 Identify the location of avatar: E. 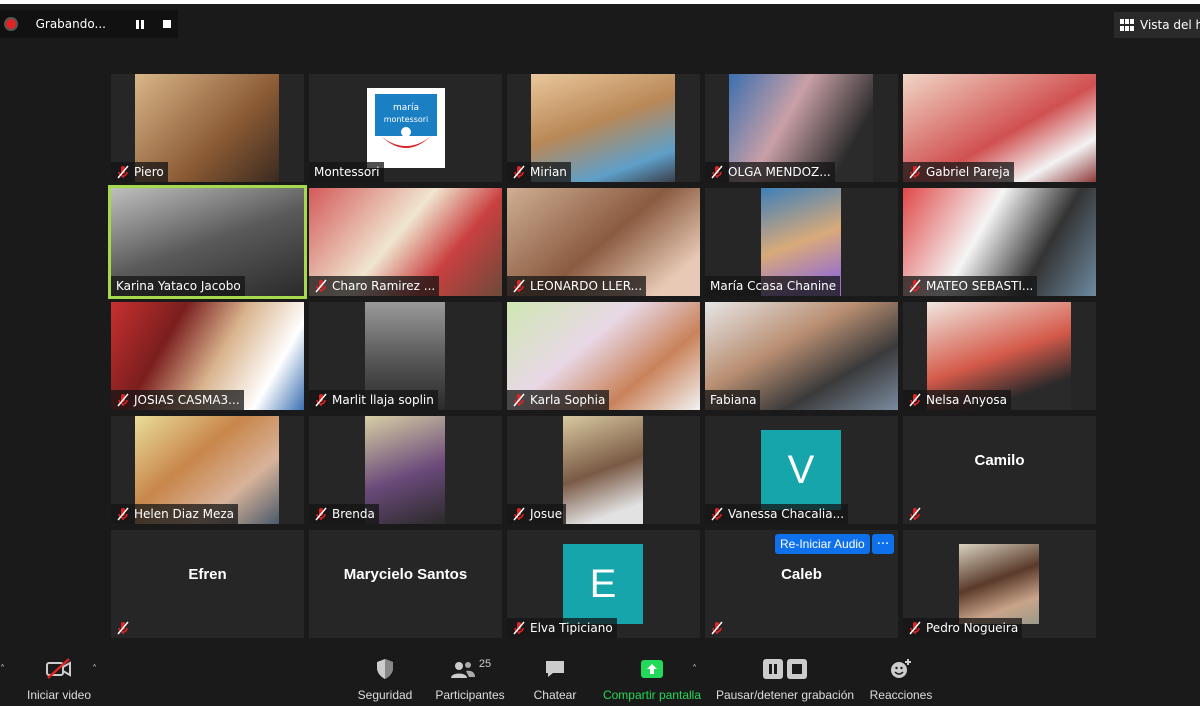
(603, 584).